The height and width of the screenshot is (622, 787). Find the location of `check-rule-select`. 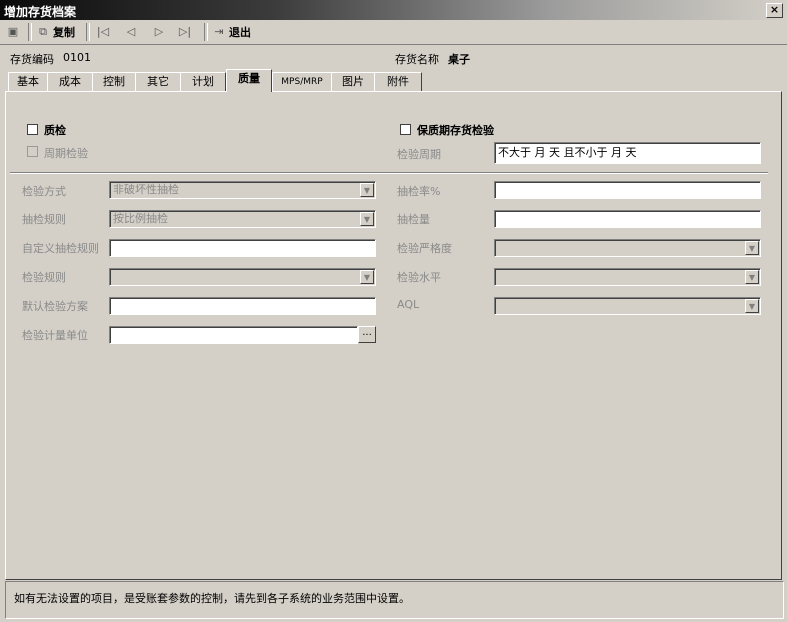

check-rule-select is located at coordinates (242, 277).